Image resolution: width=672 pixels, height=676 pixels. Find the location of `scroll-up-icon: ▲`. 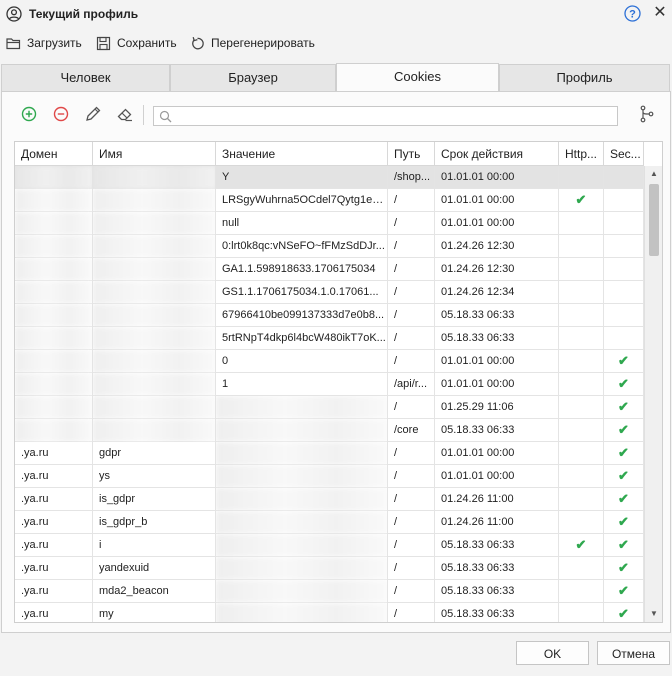

scroll-up-icon: ▲ is located at coordinates (653, 174).